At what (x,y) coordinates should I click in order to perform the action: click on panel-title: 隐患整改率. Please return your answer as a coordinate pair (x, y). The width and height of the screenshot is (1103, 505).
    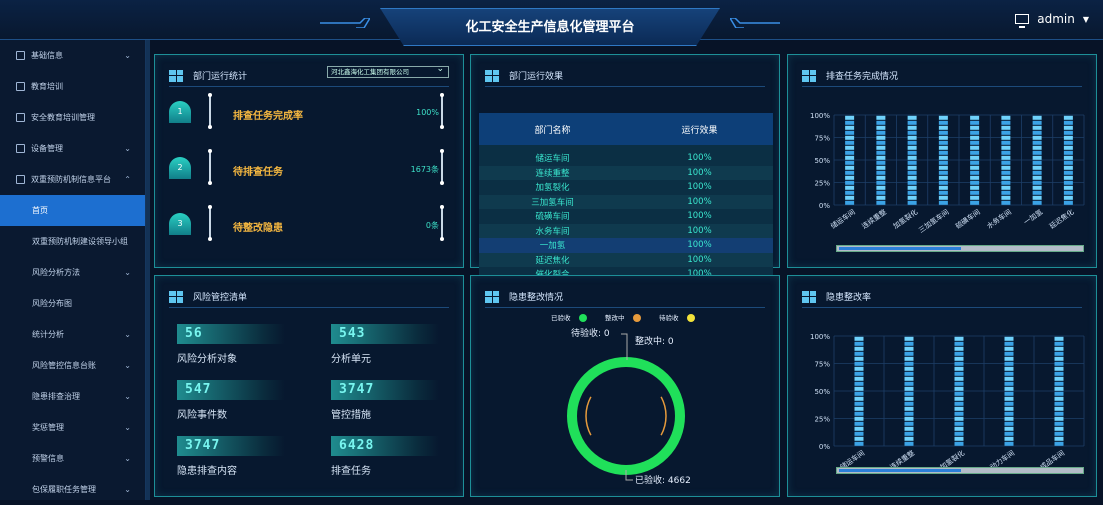
    Looking at the image, I should click on (849, 298).